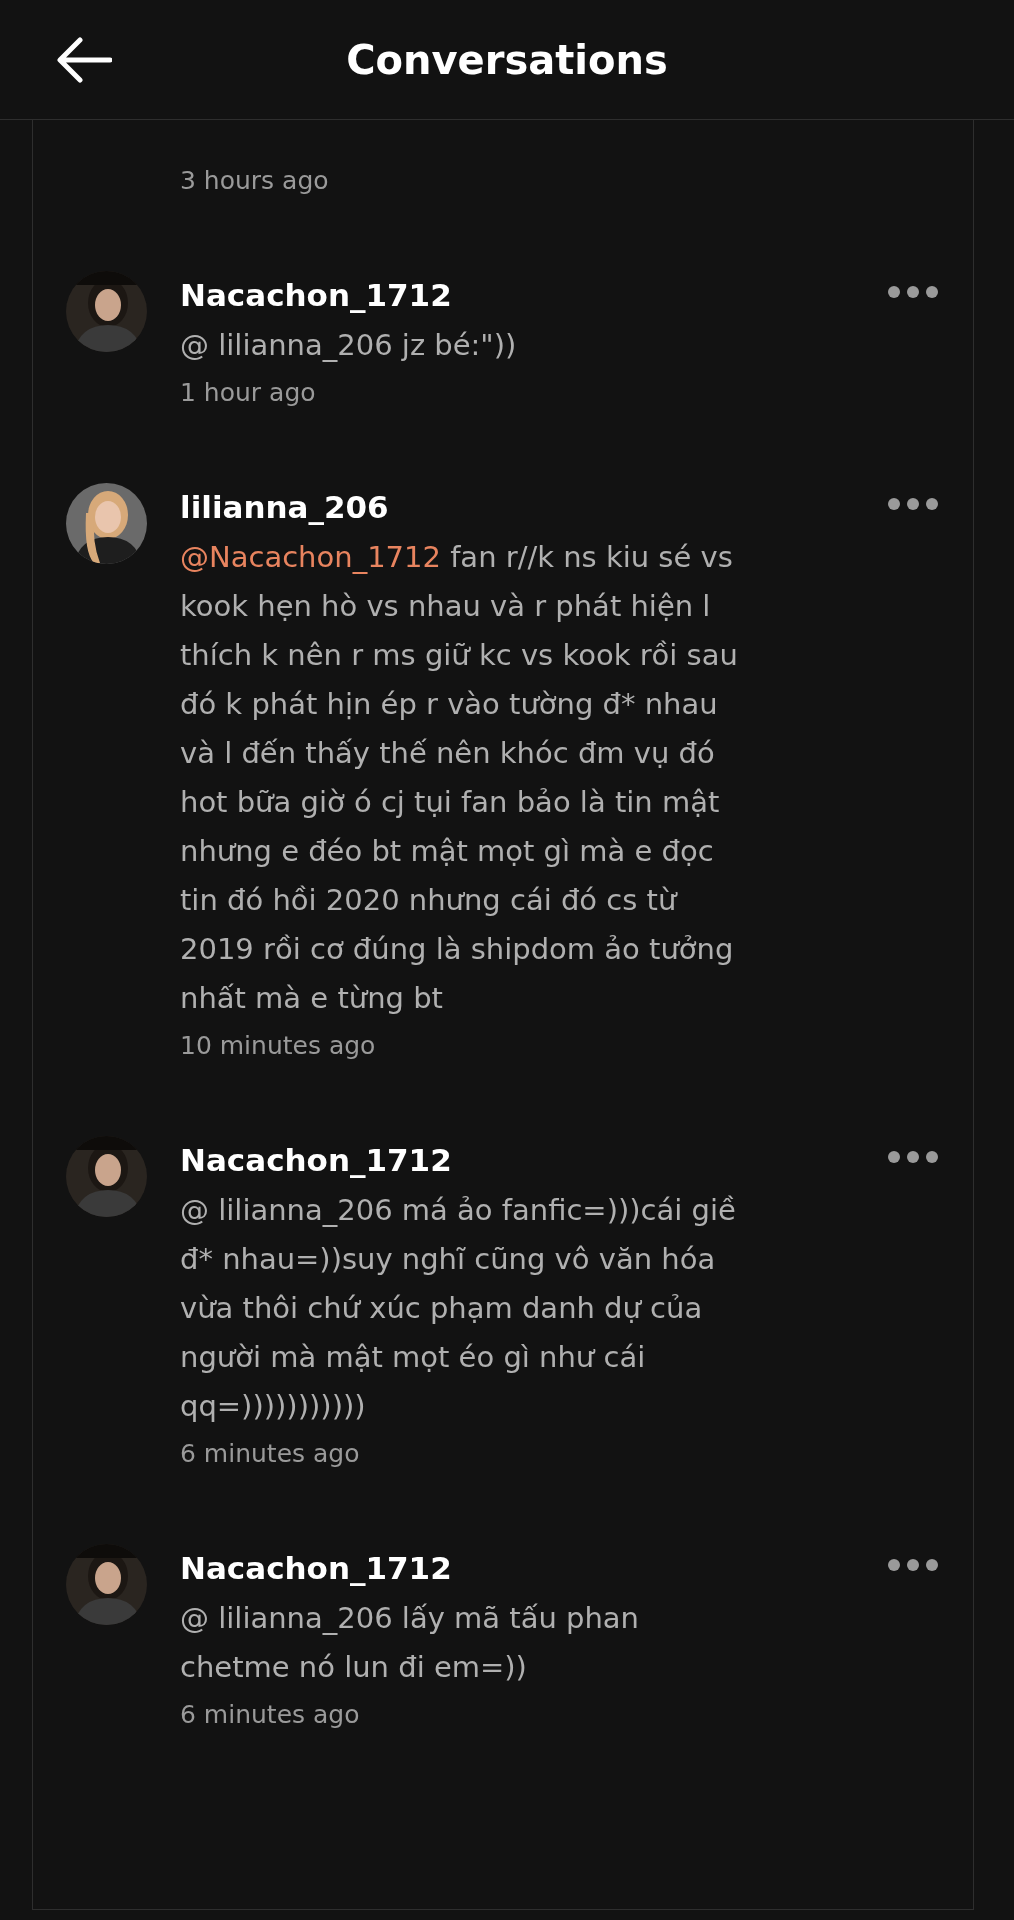  What do you see at coordinates (410, 1643) in the screenshot?
I see `comment-text: @ lilianna_206 lấy mã tấu phan chetme nó lun đi em=))` at bounding box center [410, 1643].